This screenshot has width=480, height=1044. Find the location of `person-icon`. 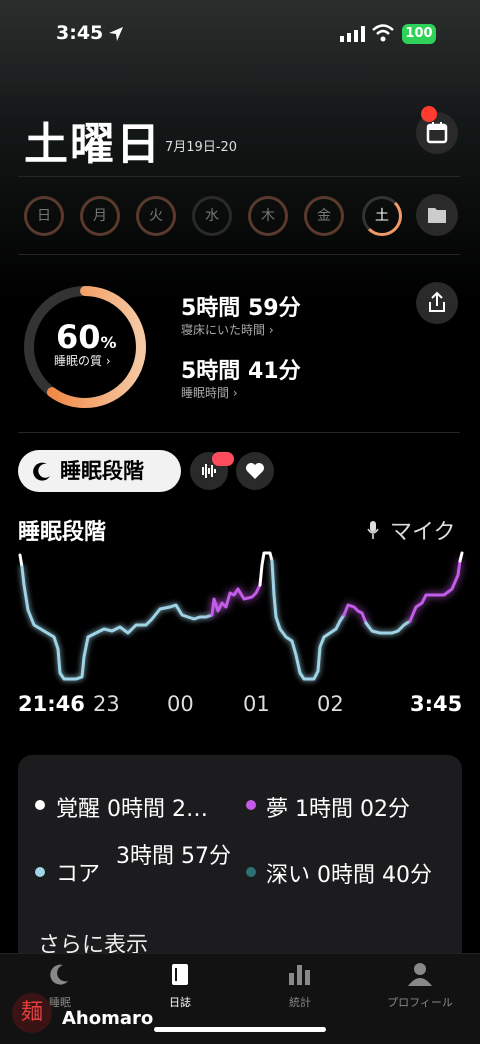

person-icon is located at coordinates (420, 974).